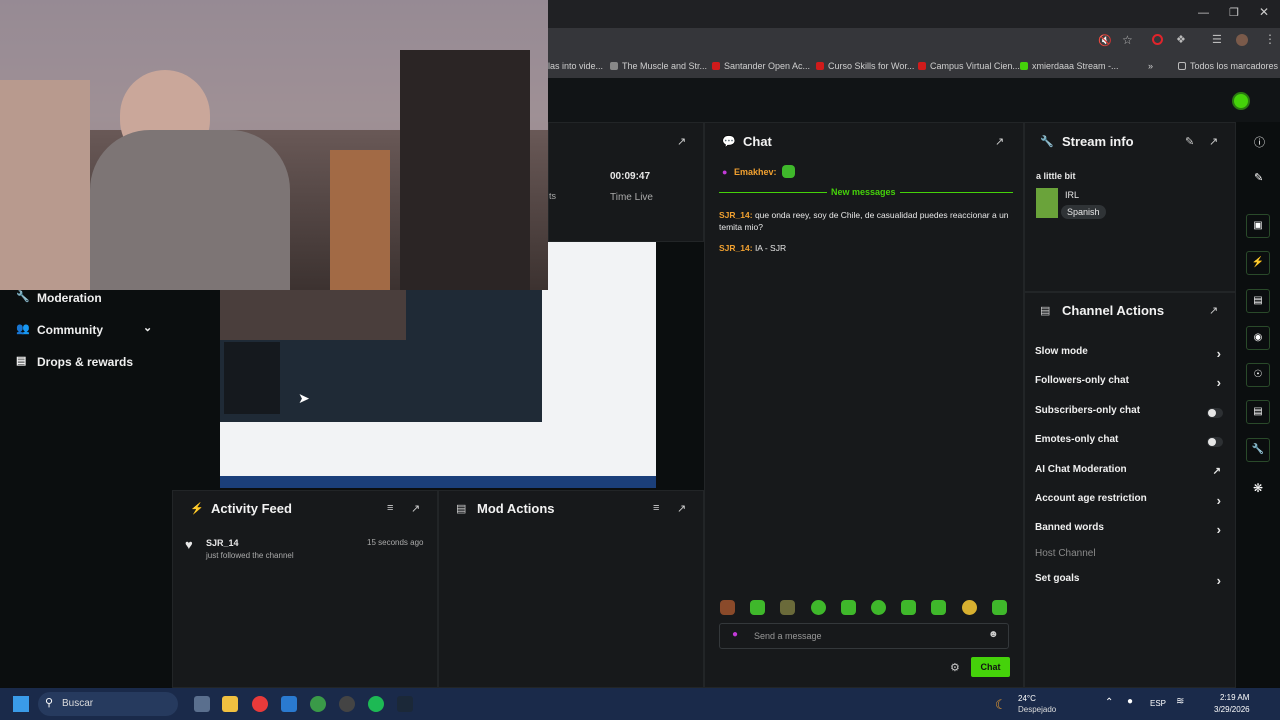 This screenshot has height=720, width=1280. What do you see at coordinates (289, 704) in the screenshot?
I see `vscode-icon` at bounding box center [289, 704].